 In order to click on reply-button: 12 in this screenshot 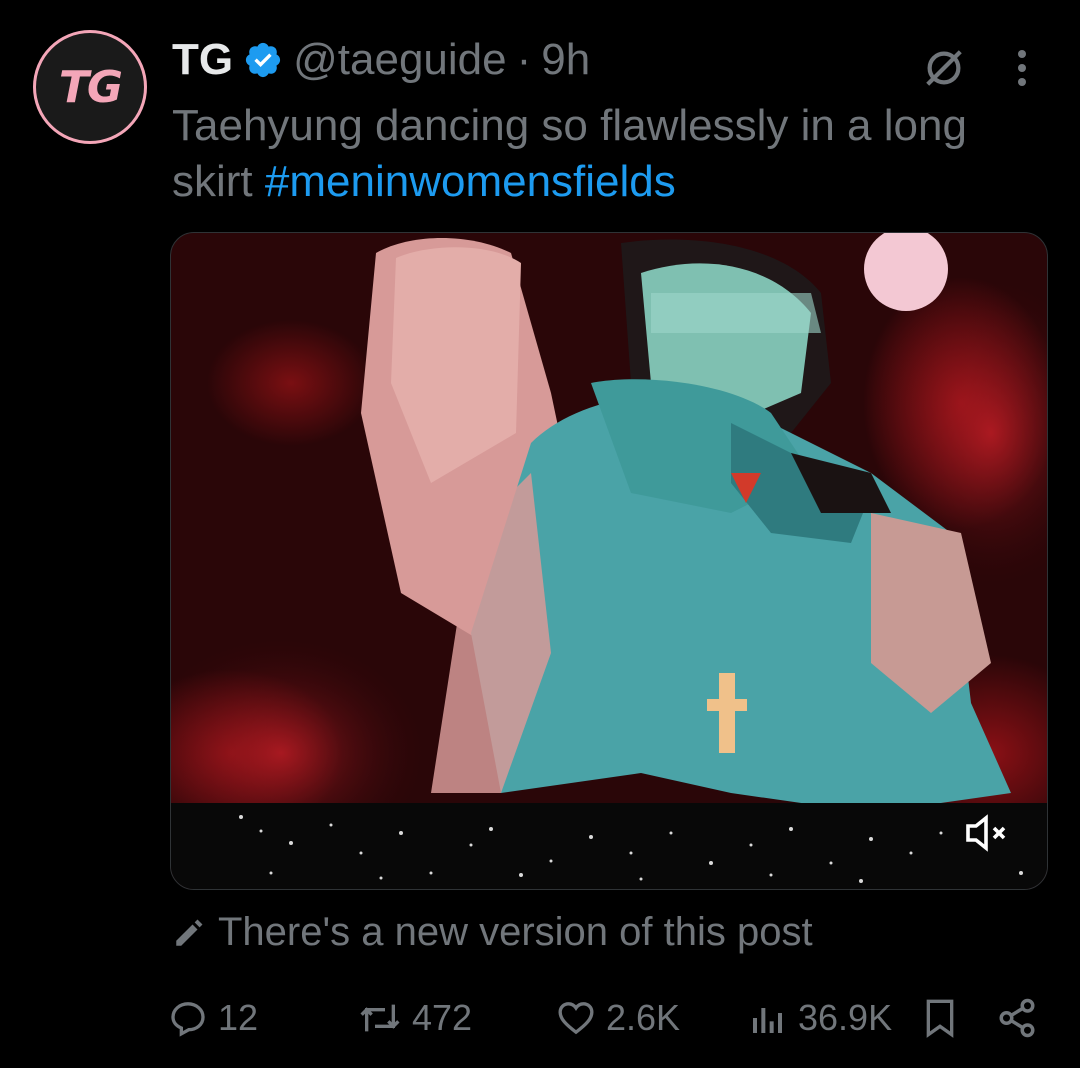, I will do `click(213, 1018)`.